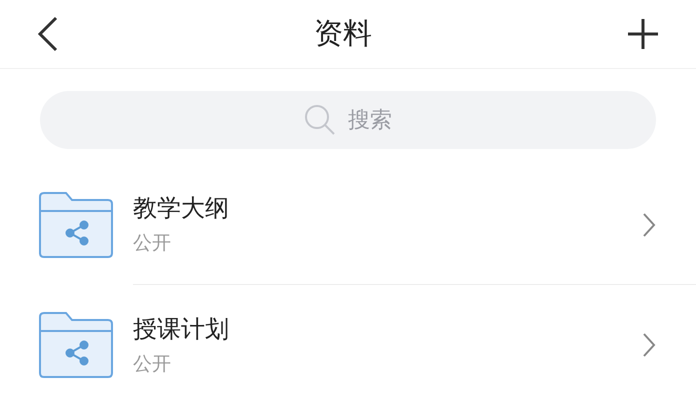 This screenshot has height=405, width=696. Describe the element at coordinates (643, 34) in the screenshot. I see `add-icon` at that location.